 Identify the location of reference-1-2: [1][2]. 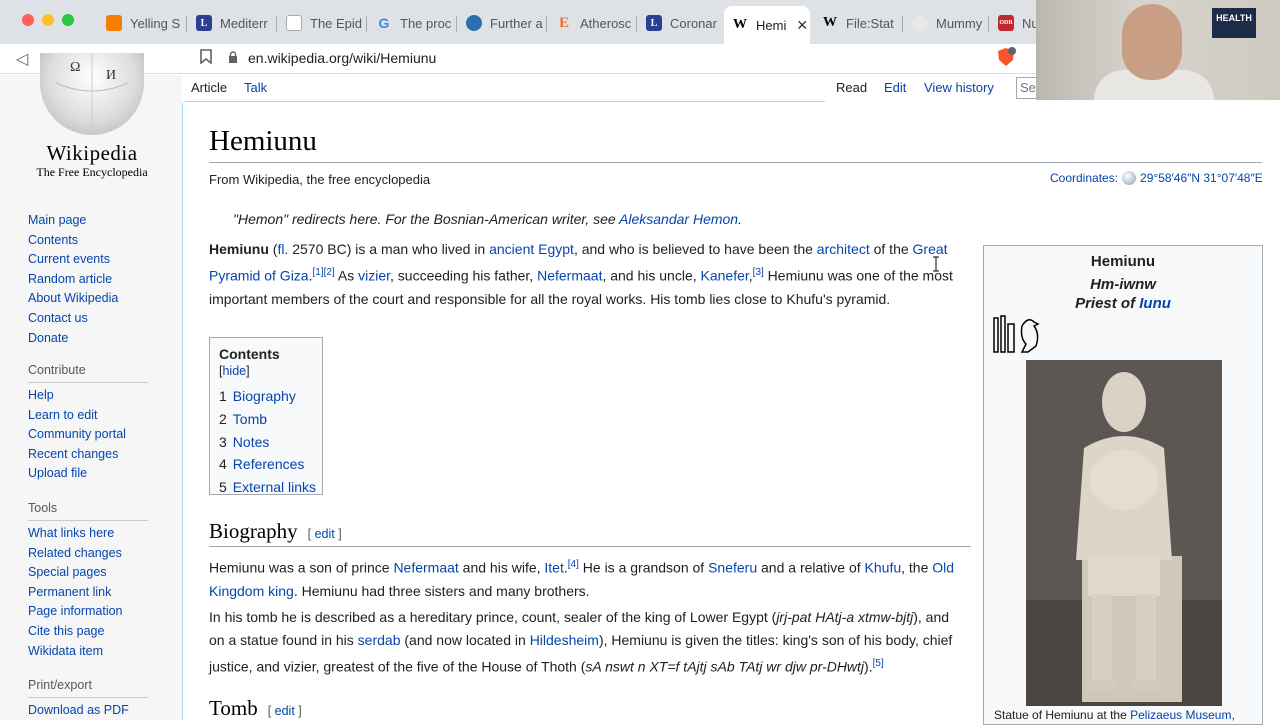
(323, 272).